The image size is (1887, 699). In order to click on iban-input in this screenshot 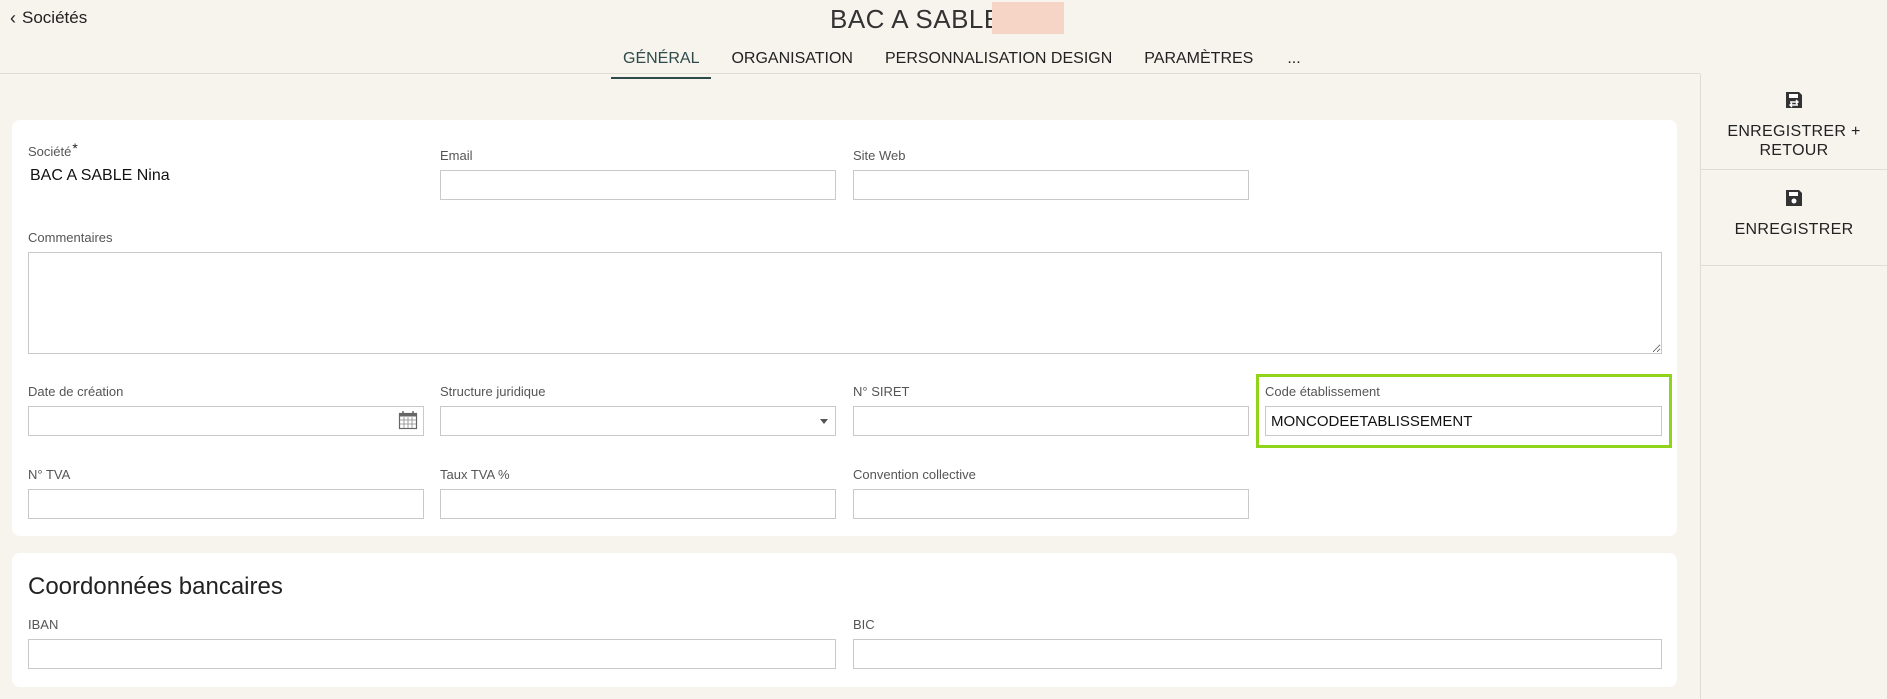, I will do `click(432, 654)`.